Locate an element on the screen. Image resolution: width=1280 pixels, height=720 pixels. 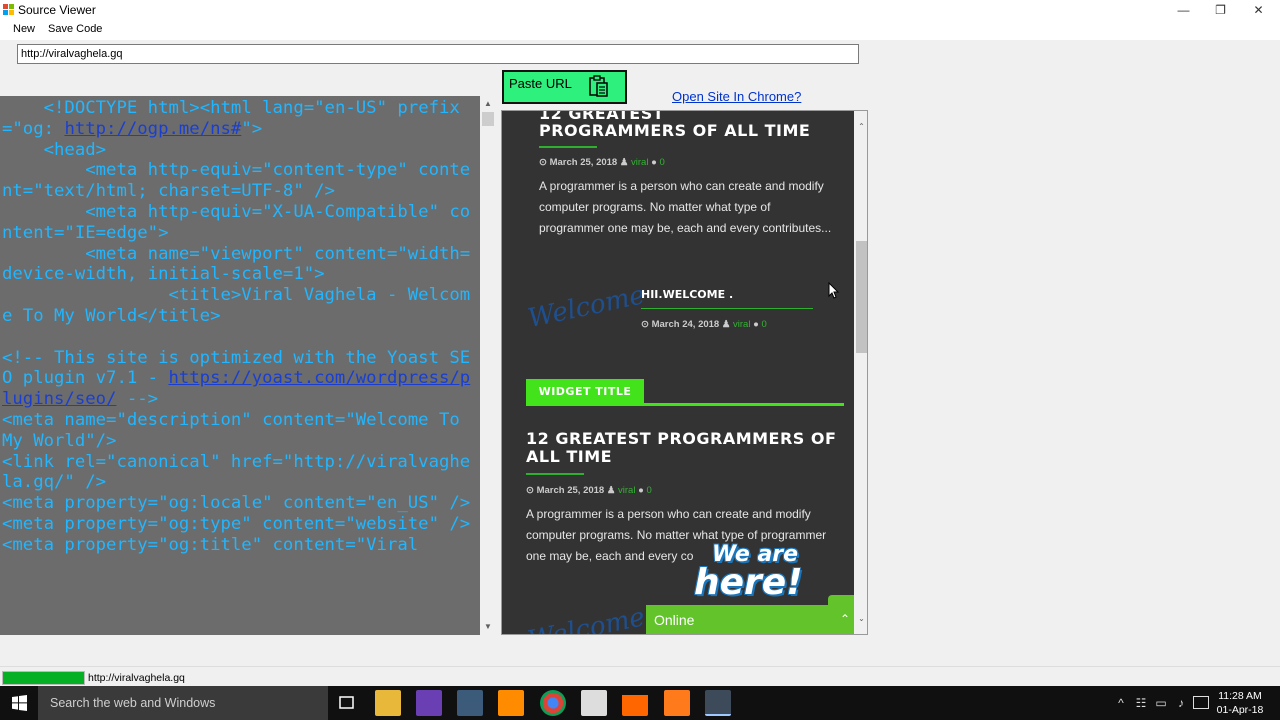
chevron-up-icon: ⌃ is located at coordinates (845, 619).